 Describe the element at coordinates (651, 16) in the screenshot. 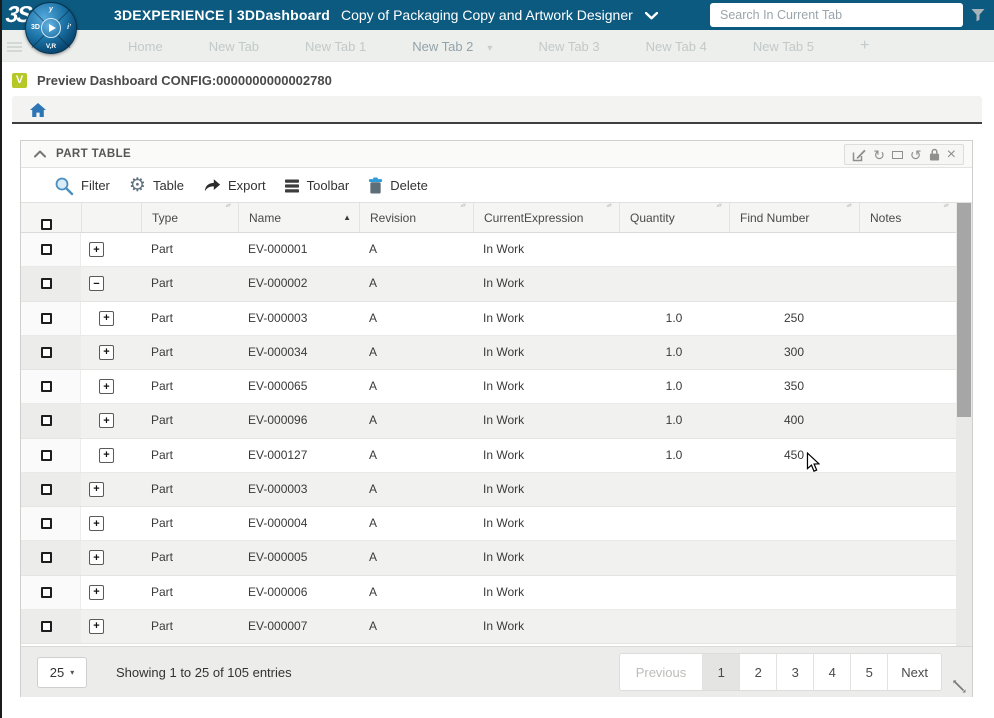

I see `chevron-down-icon` at that location.